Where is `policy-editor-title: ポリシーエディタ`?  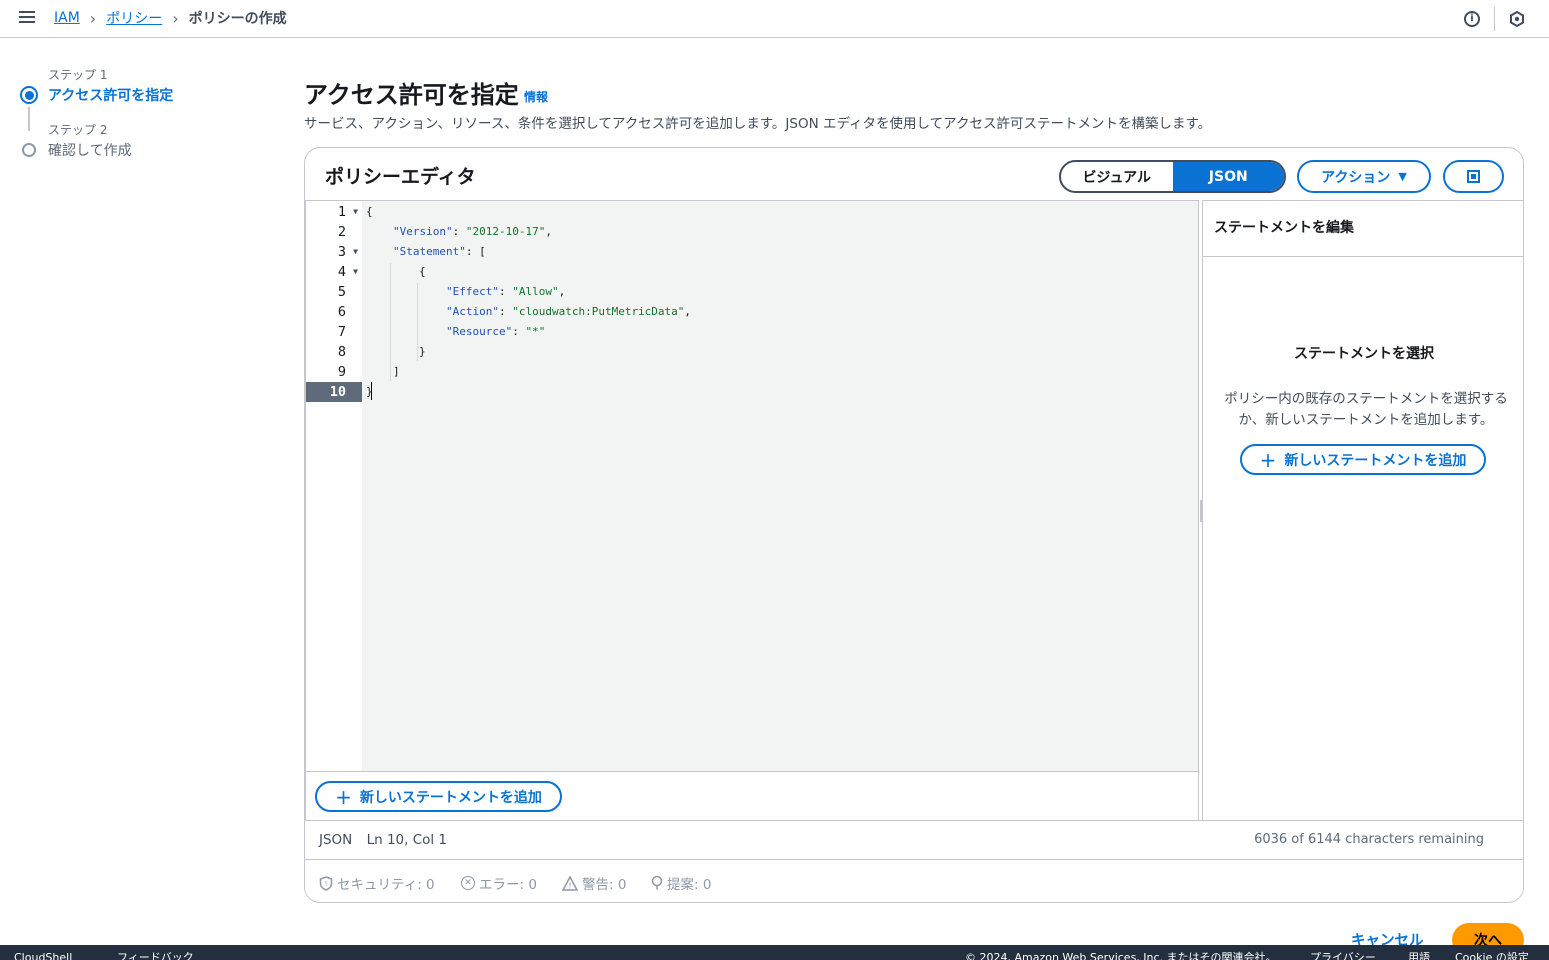
policy-editor-title: ポリシーエディタ is located at coordinates (400, 177).